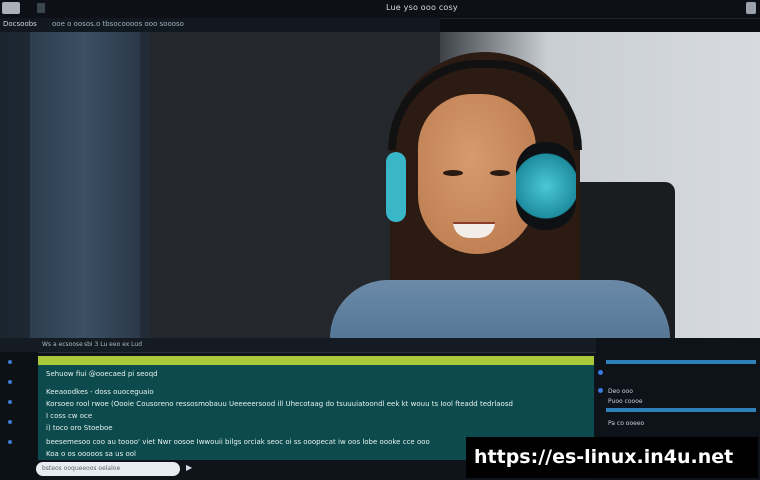 Image resolution: width=760 pixels, height=480 pixels. What do you see at coordinates (102, 374) in the screenshot?
I see `code-line: Sehuow fiui @ooecaed pi seoqd` at bounding box center [102, 374].